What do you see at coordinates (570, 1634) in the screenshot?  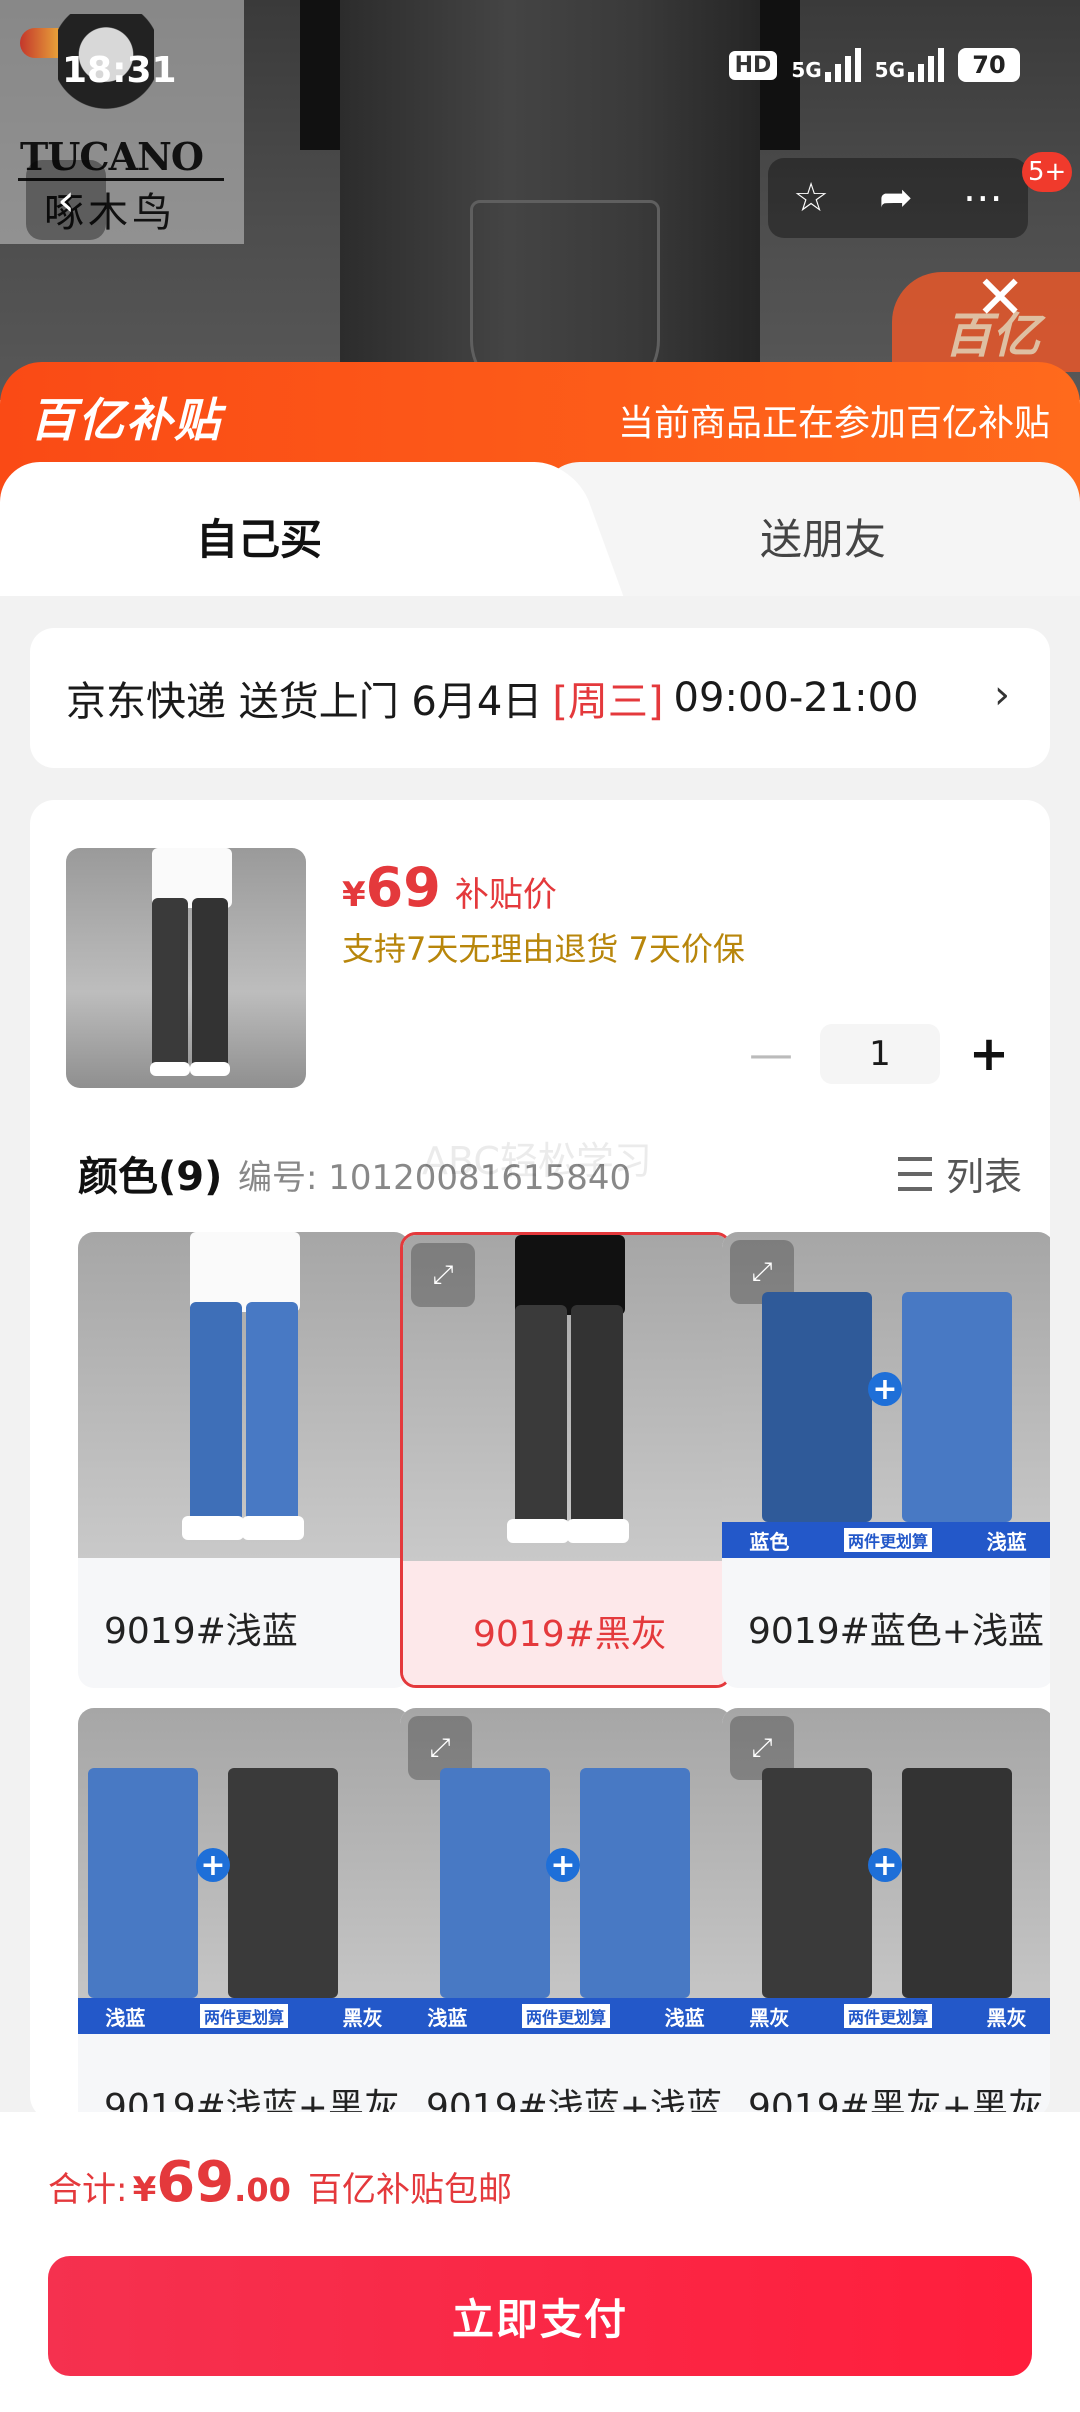 I see `color-option-label: 9019#黑灰` at bounding box center [570, 1634].